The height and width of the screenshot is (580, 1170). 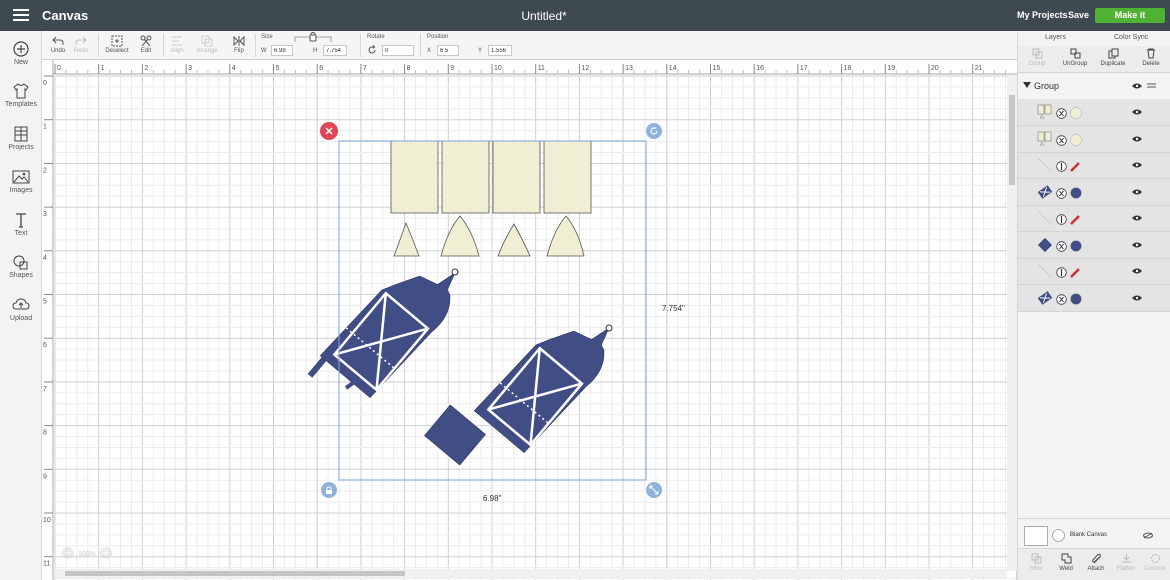 I want to click on edit-button: Edit, so click(x=146, y=43).